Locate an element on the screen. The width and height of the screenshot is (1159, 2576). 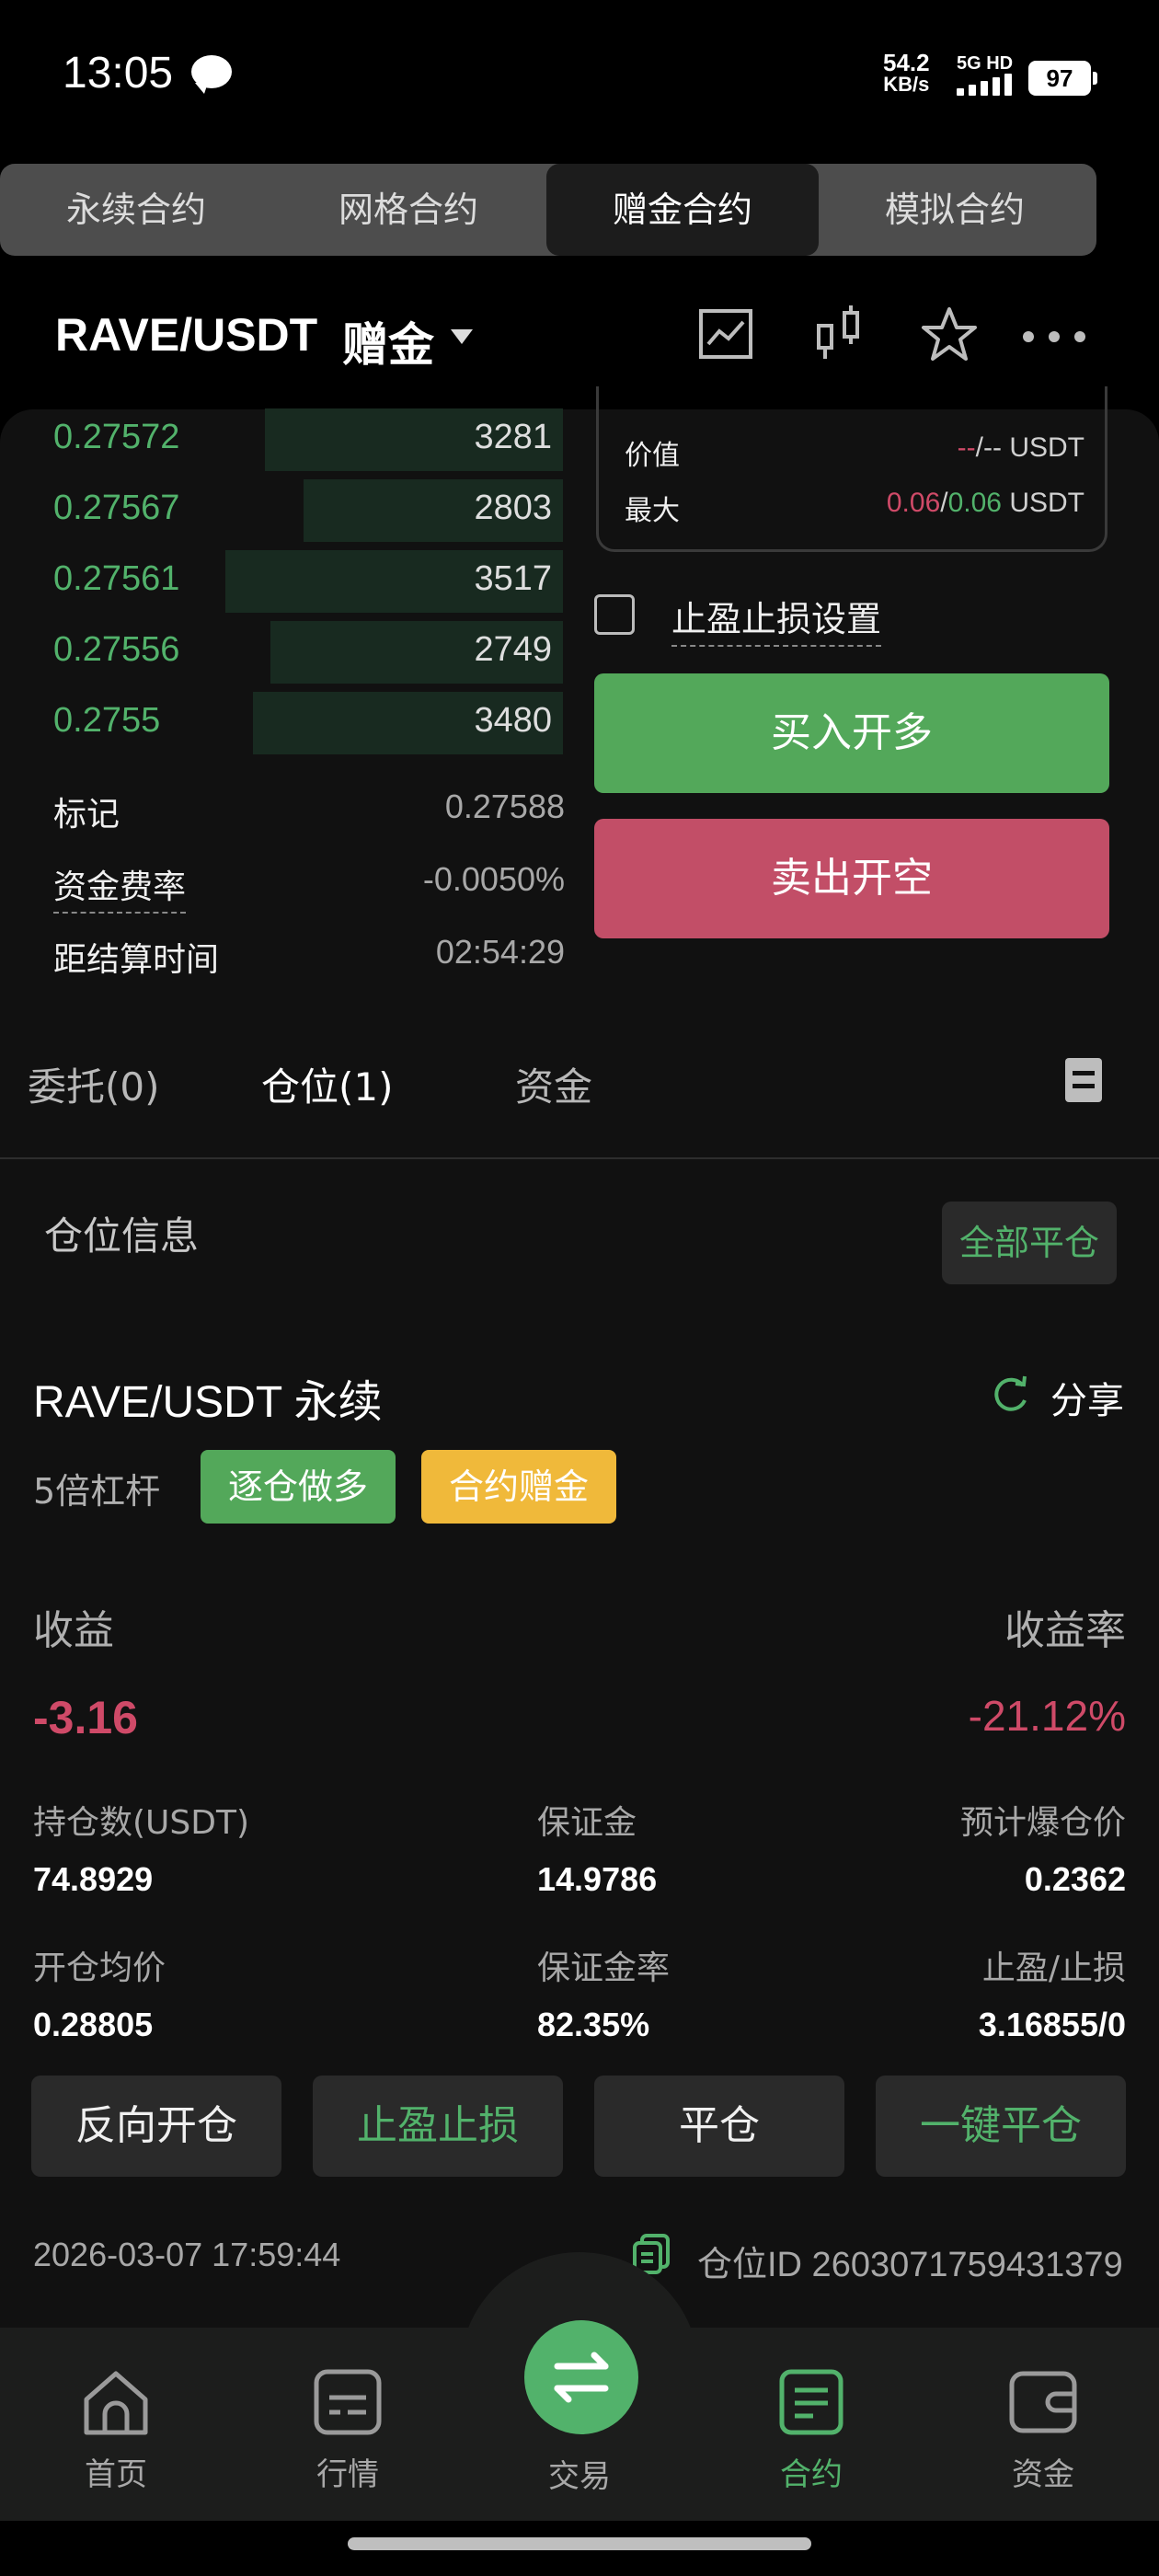
pair-symbol: RAVE/USDT is located at coordinates (186, 335).